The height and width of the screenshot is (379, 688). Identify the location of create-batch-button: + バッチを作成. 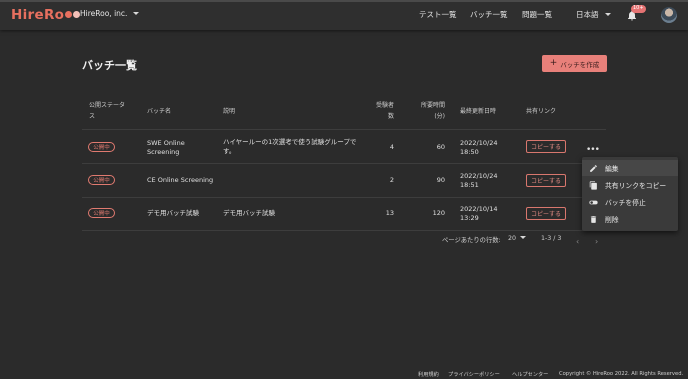
(574, 63).